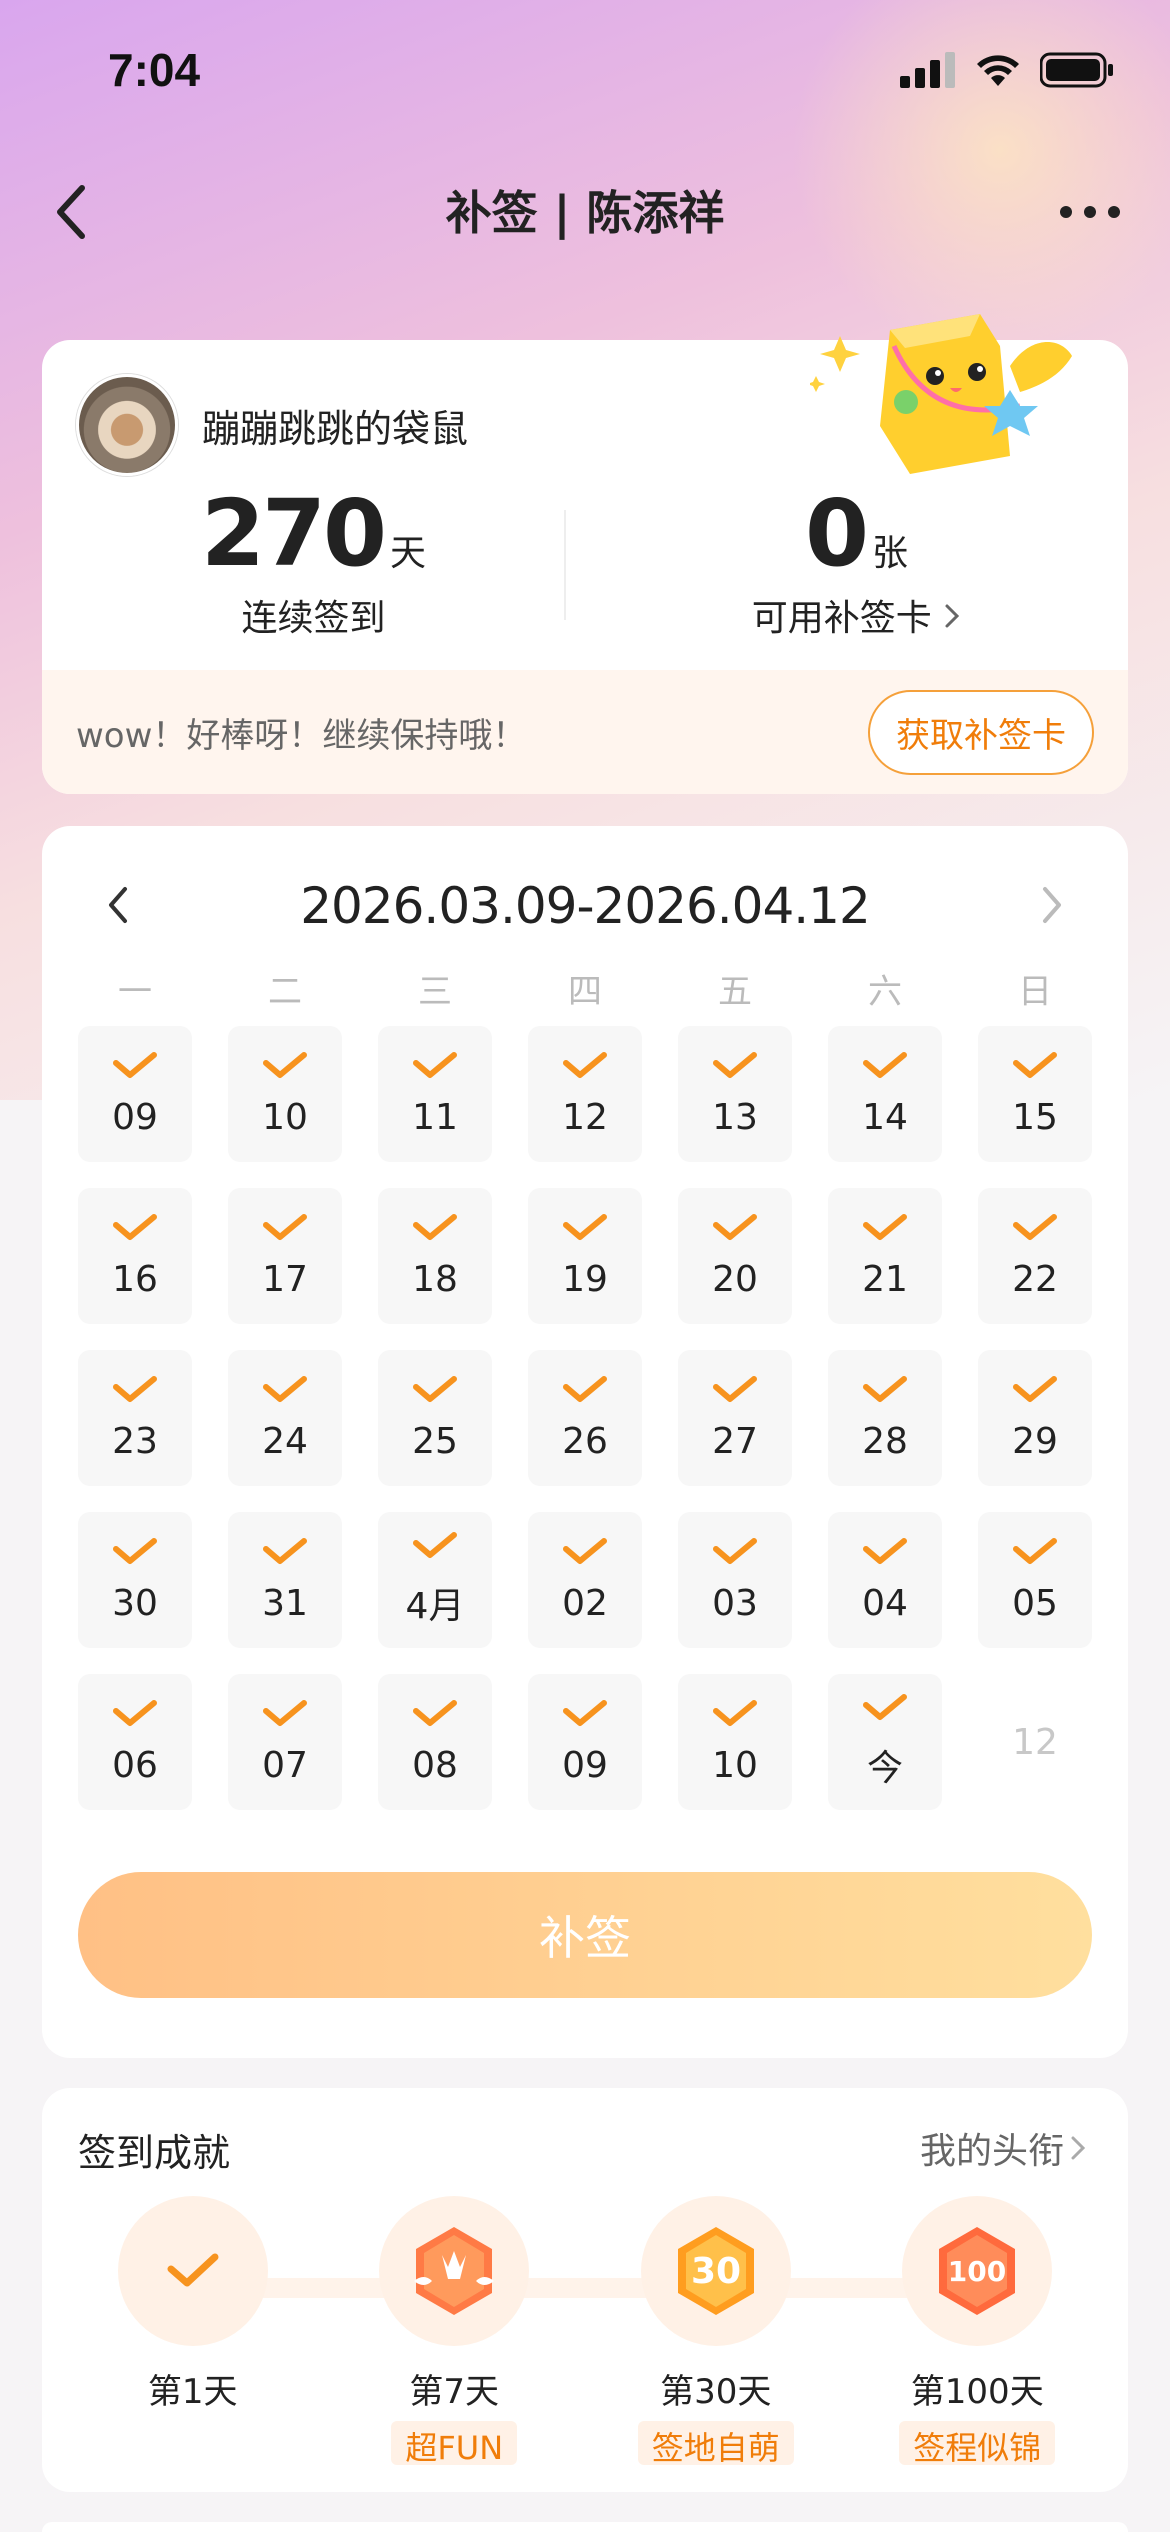 The width and height of the screenshot is (1170, 2532). I want to click on user-name: 蹦蹦跳跳的袋鼠, so click(335, 428).